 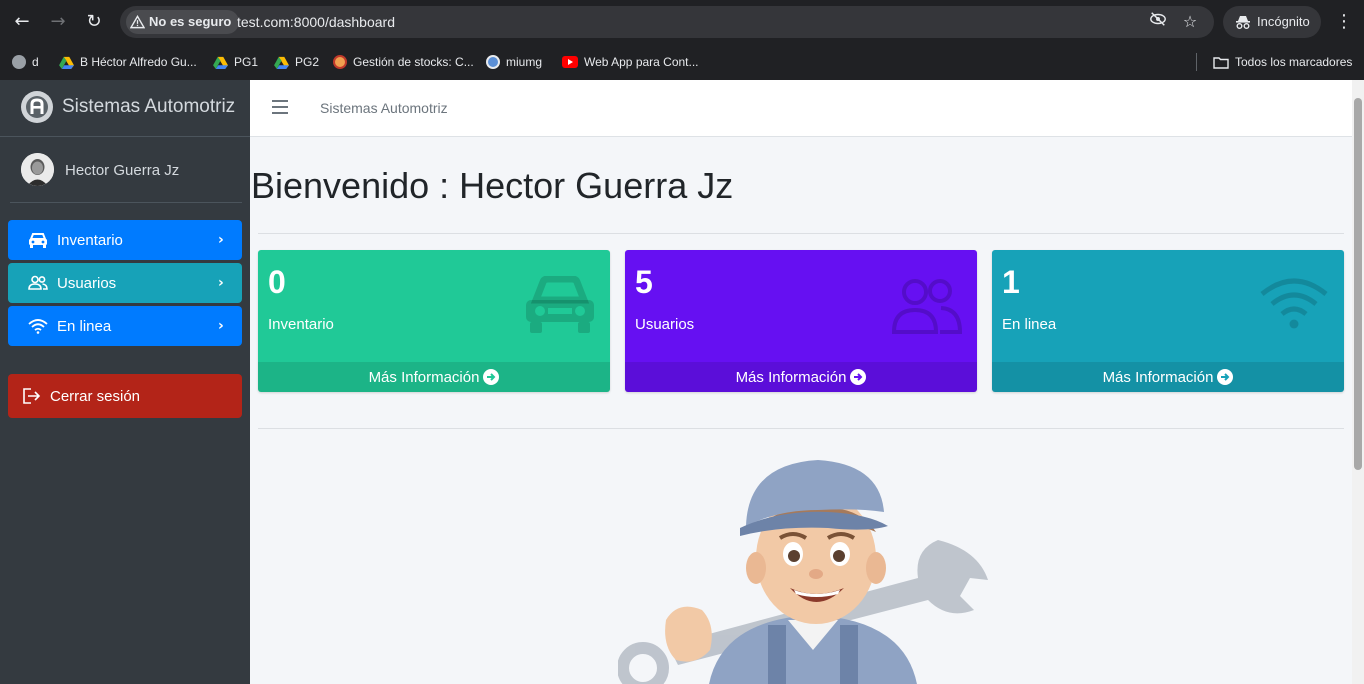 What do you see at coordinates (801, 108) in the screenshot?
I see `top-navbar: Sistemas Automotriz` at bounding box center [801, 108].